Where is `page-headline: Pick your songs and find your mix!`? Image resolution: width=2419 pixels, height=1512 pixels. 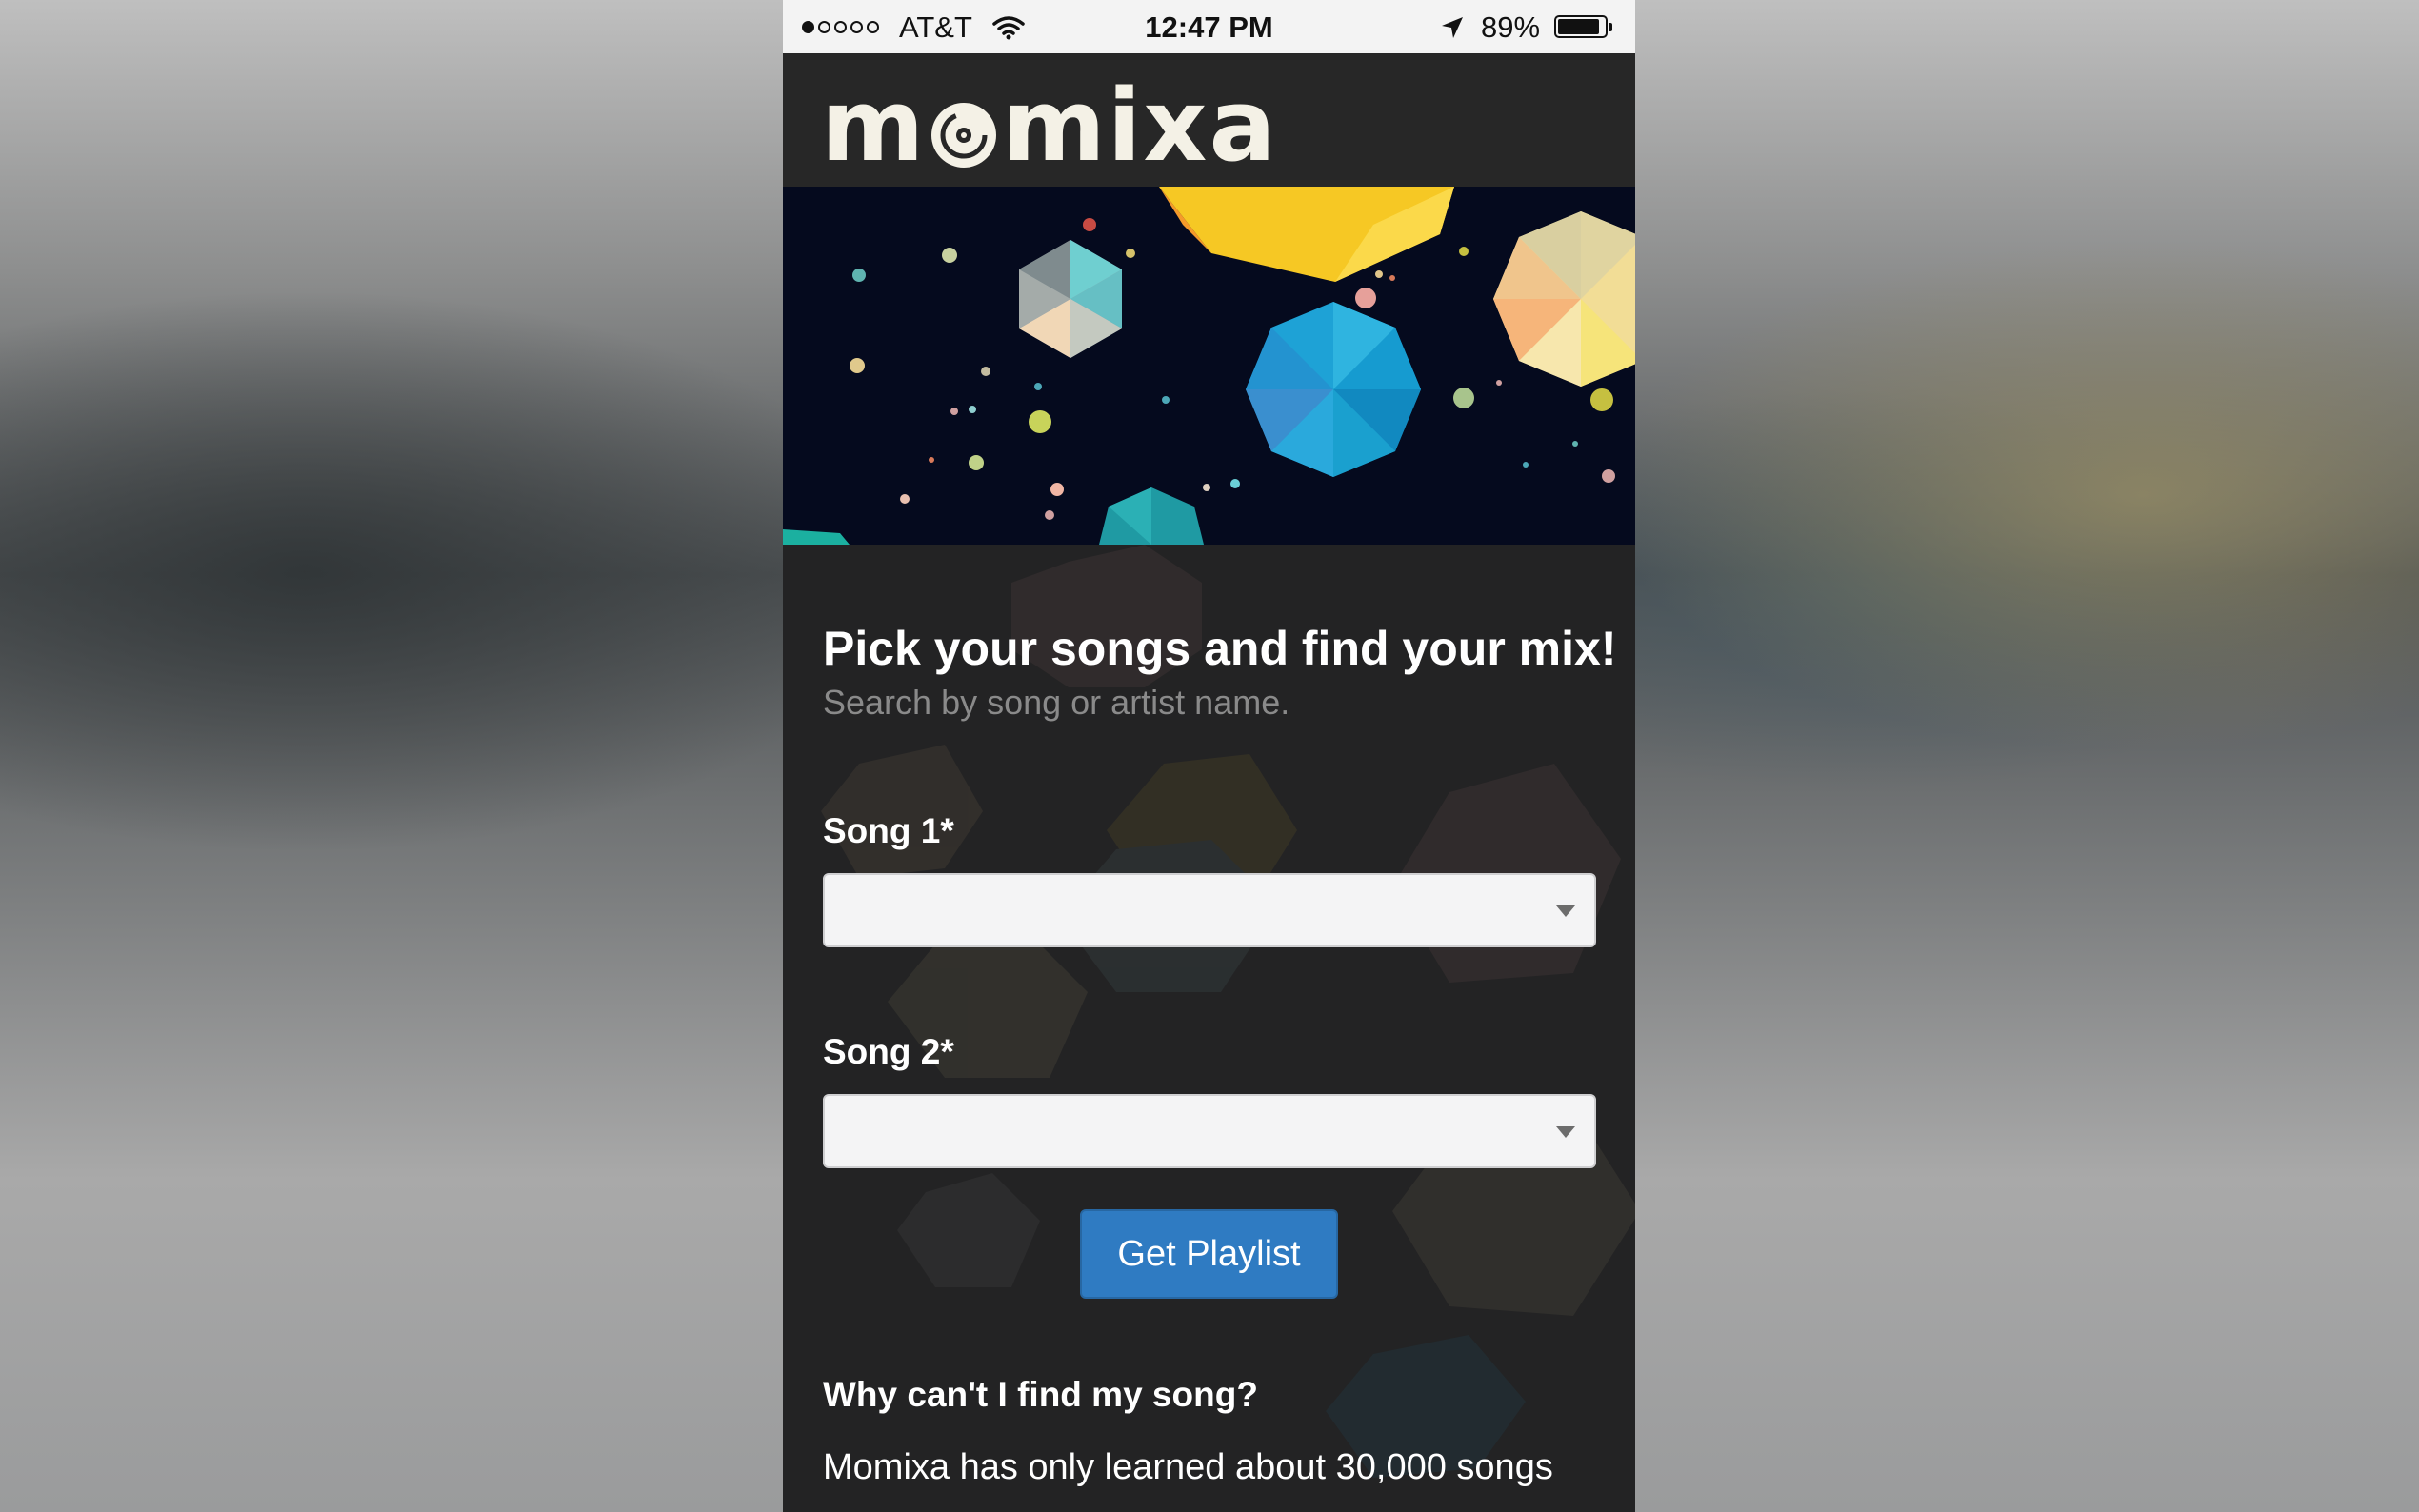 page-headline: Pick your songs and find your mix! is located at coordinates (1220, 648).